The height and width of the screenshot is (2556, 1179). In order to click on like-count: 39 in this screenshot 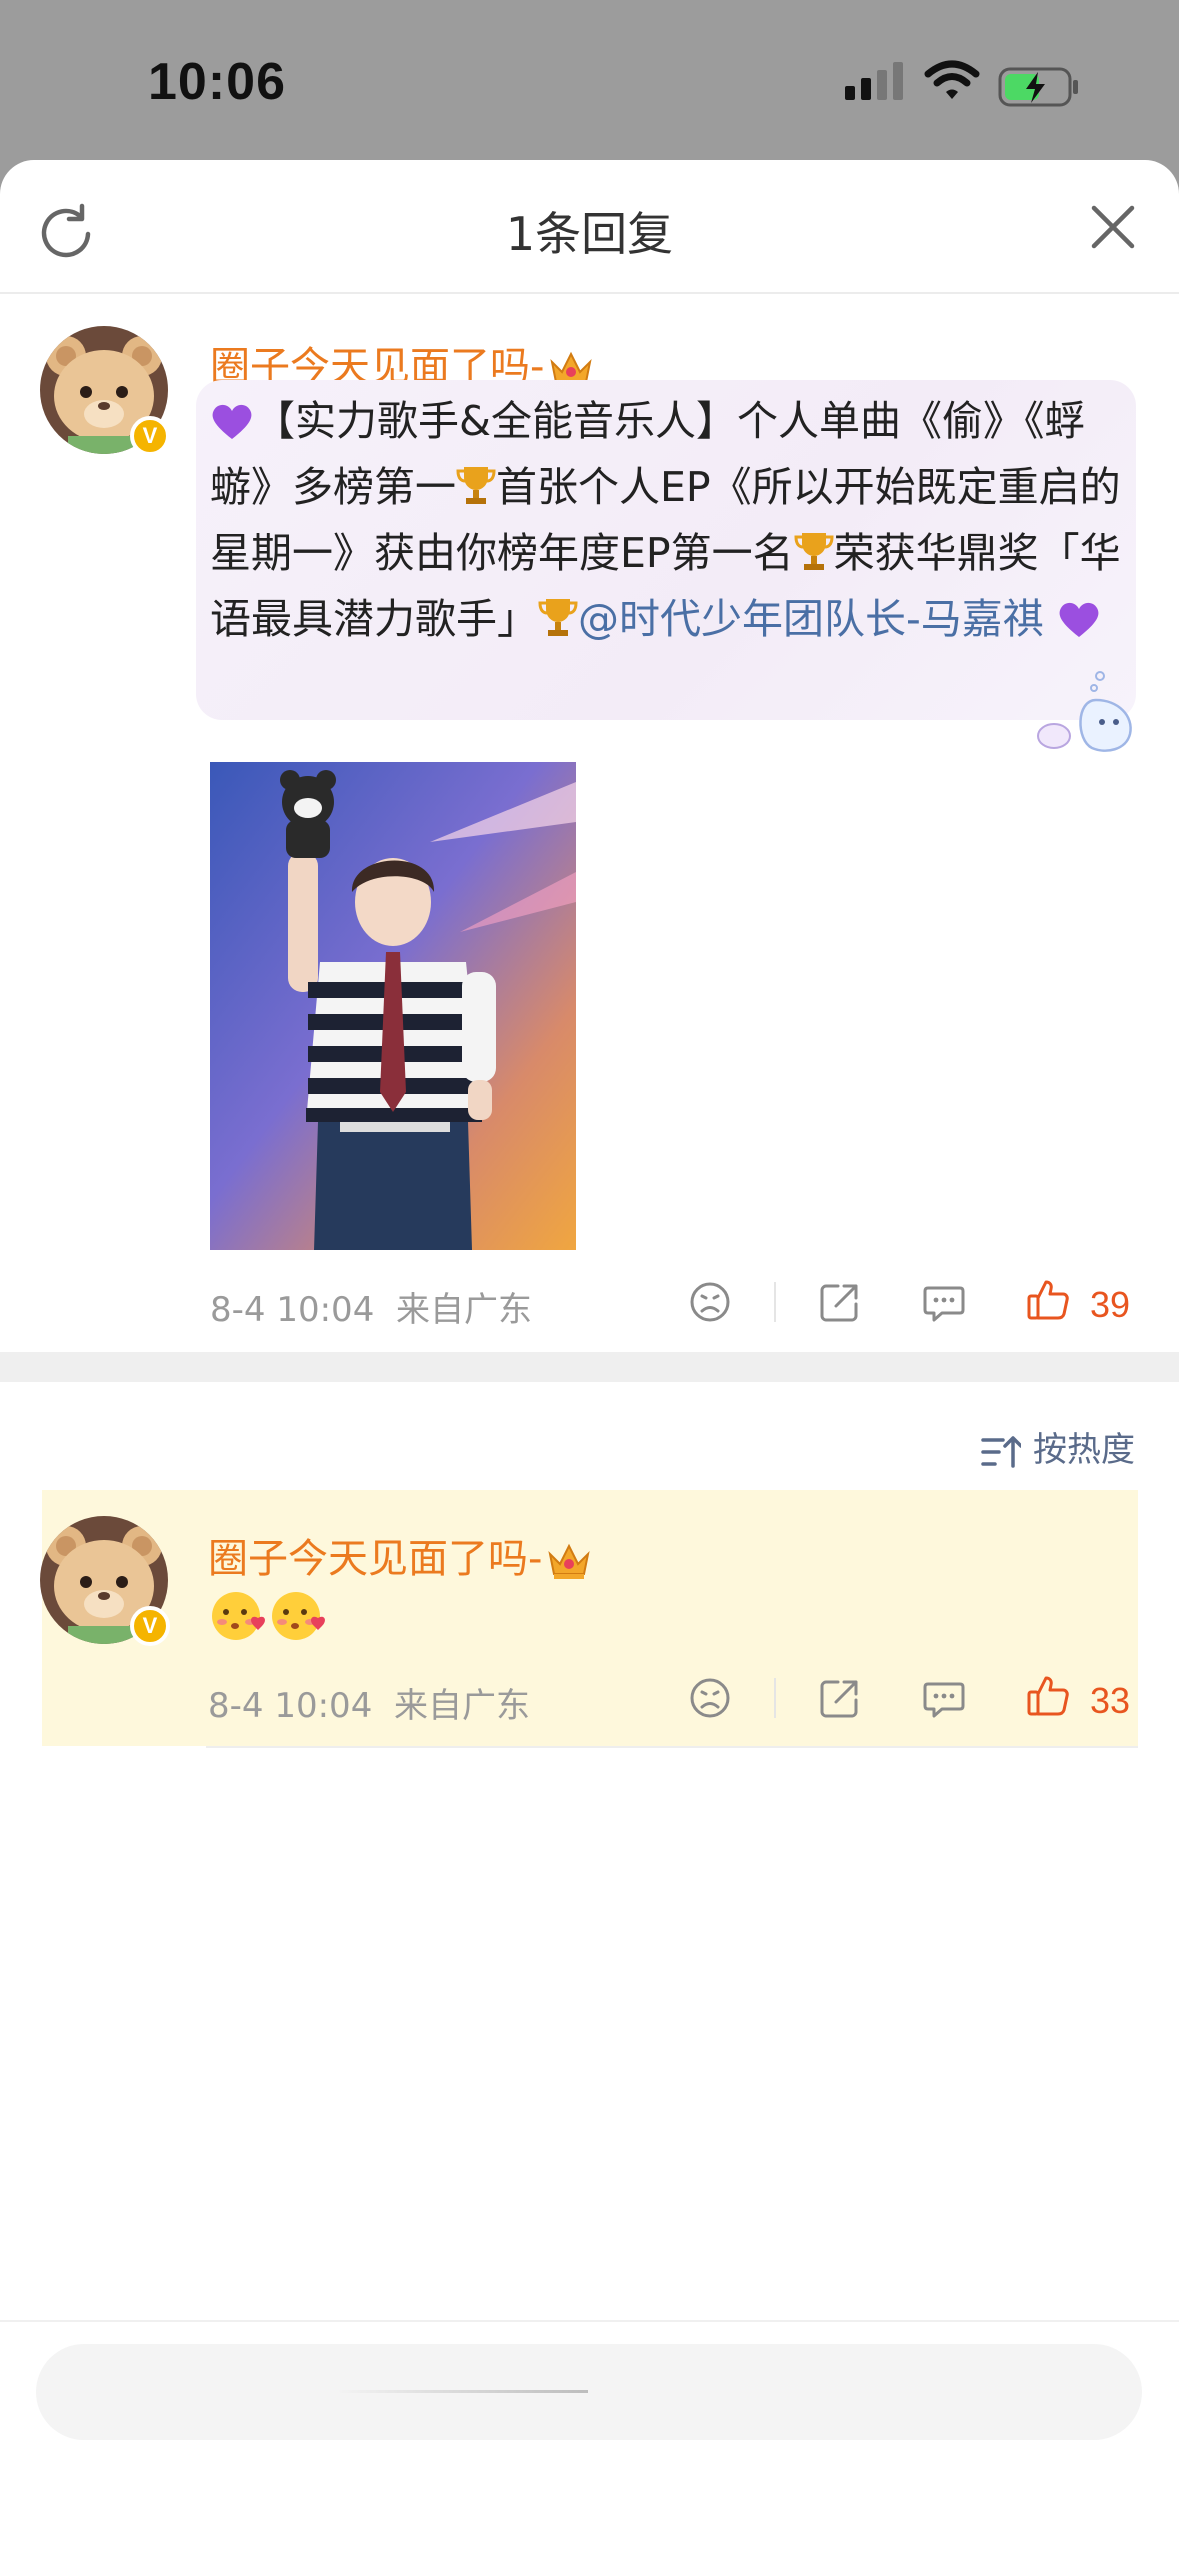, I will do `click(1110, 1304)`.